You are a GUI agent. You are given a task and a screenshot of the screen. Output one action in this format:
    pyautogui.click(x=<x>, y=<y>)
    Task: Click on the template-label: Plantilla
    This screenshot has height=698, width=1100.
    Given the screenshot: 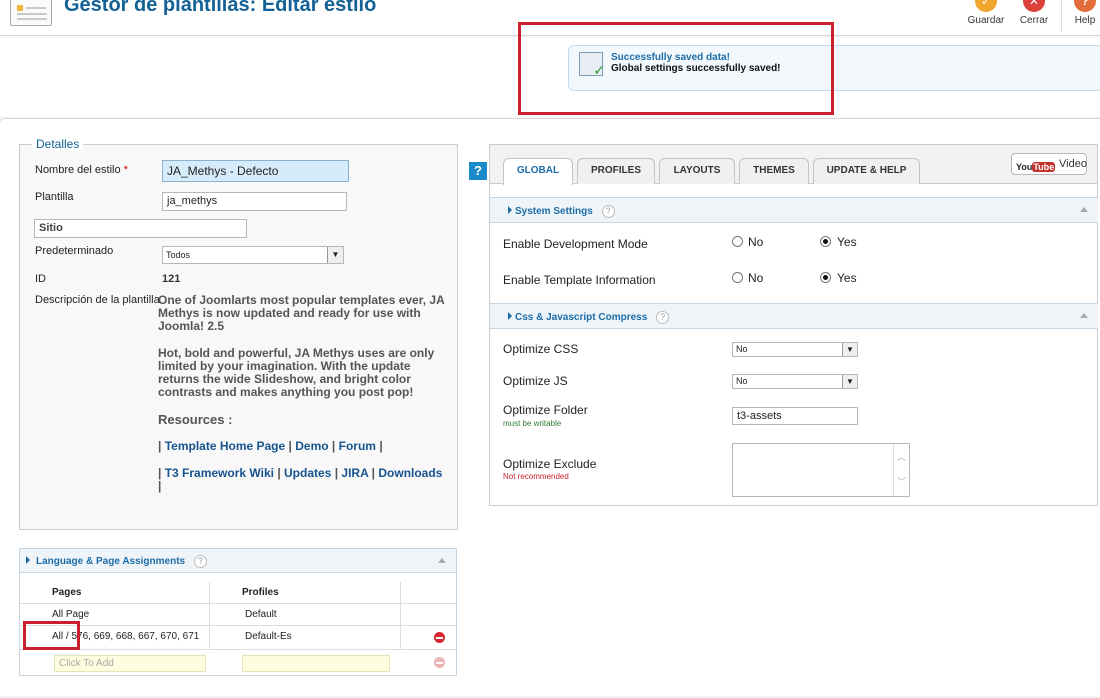 What is the action you would take?
    pyautogui.click(x=54, y=197)
    